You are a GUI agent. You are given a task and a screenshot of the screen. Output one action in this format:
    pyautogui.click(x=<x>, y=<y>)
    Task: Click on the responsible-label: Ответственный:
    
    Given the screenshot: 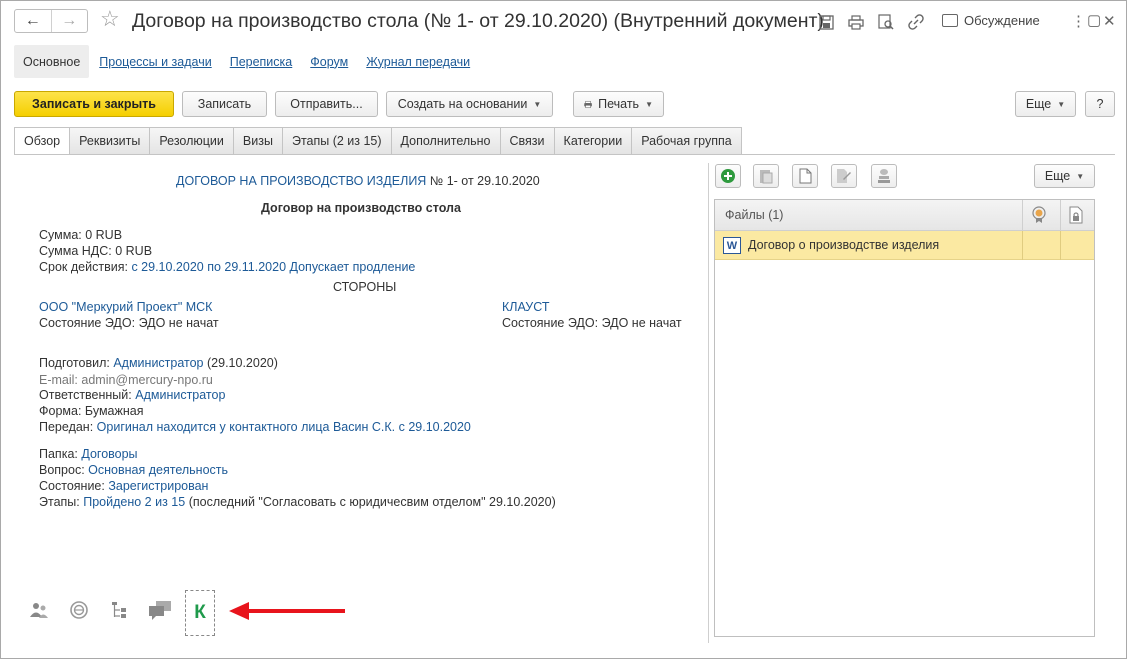 What is the action you would take?
    pyautogui.click(x=85, y=395)
    